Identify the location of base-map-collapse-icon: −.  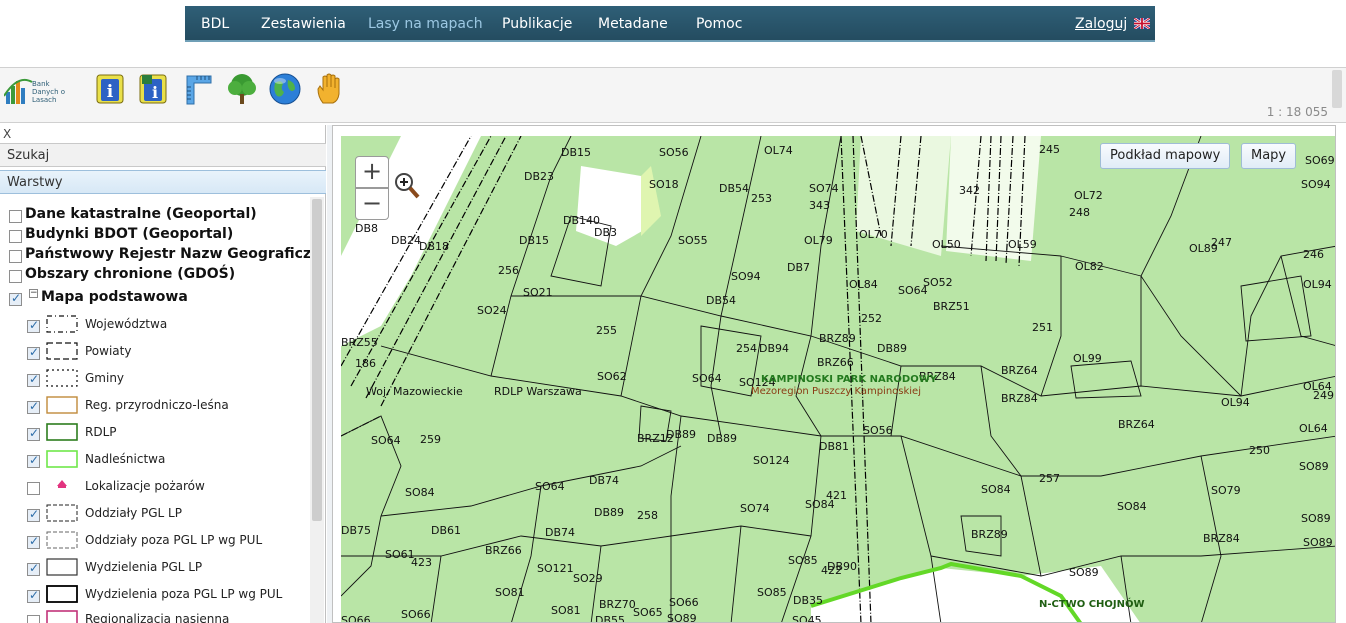
(33, 293).